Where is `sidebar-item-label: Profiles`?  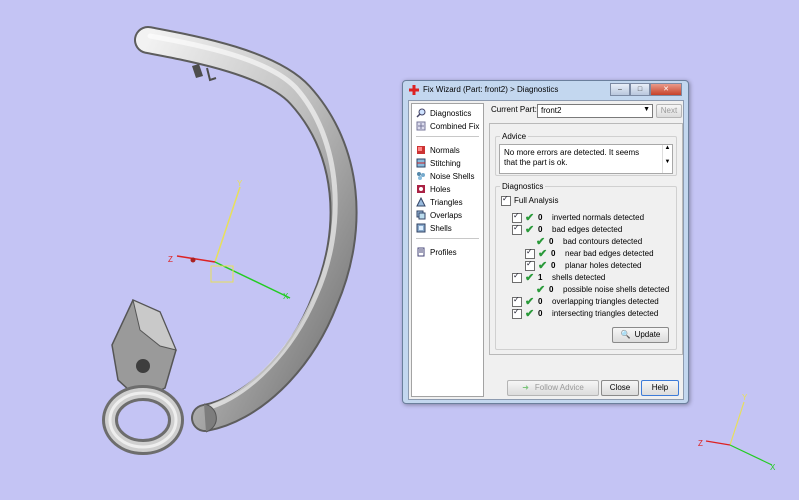 sidebar-item-label: Profiles is located at coordinates (443, 252).